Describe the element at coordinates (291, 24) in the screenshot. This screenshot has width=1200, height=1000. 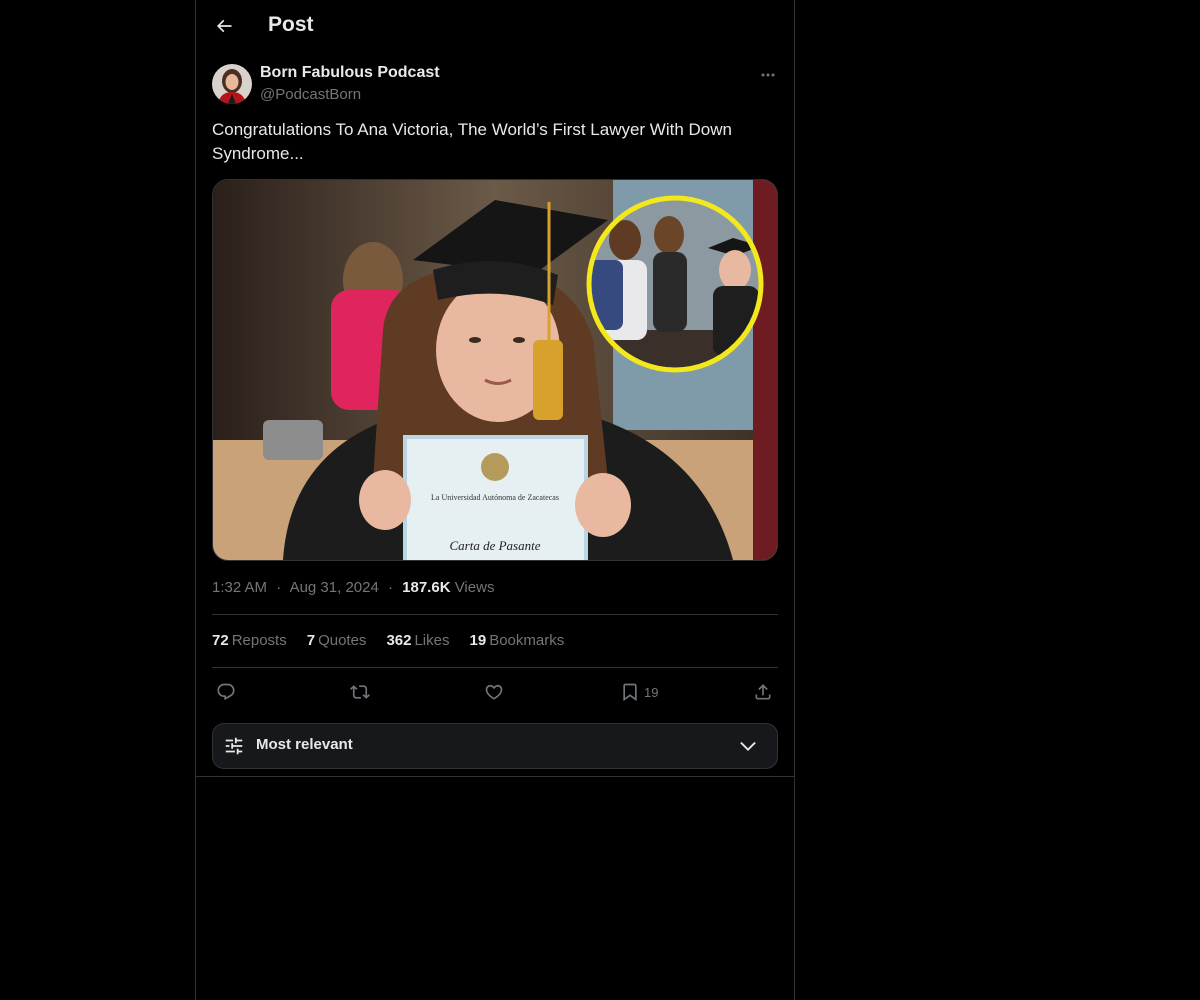
I see `page-title: Post` at that location.